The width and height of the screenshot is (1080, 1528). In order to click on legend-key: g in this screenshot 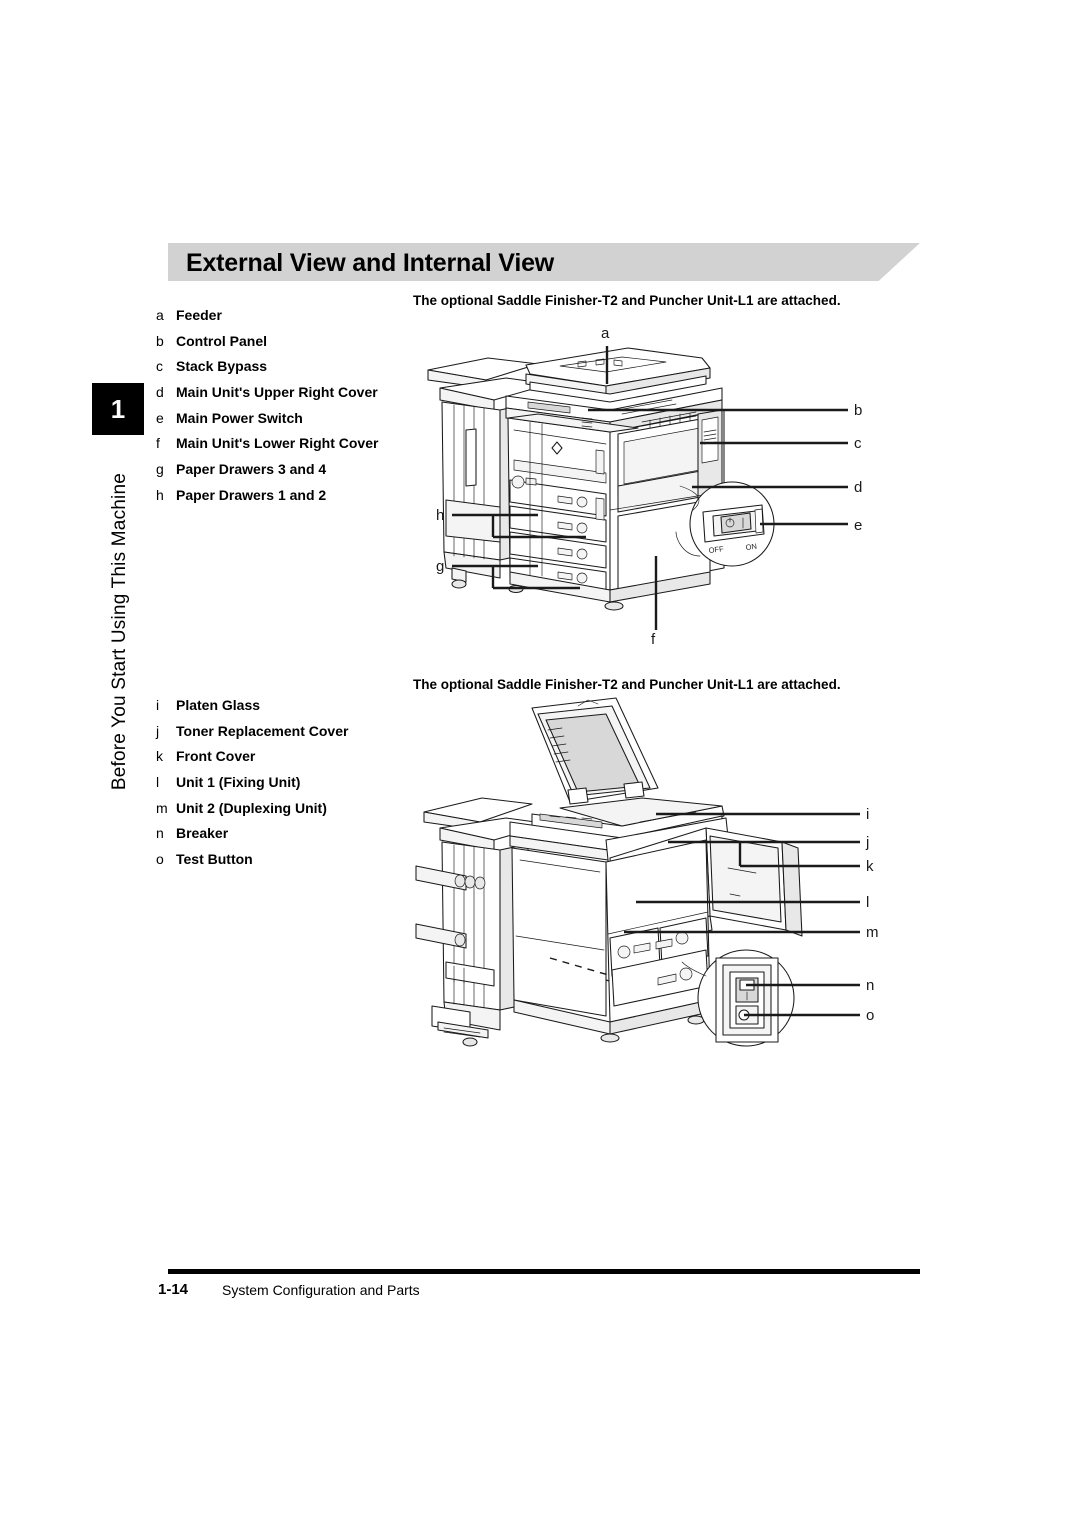, I will do `click(160, 469)`.